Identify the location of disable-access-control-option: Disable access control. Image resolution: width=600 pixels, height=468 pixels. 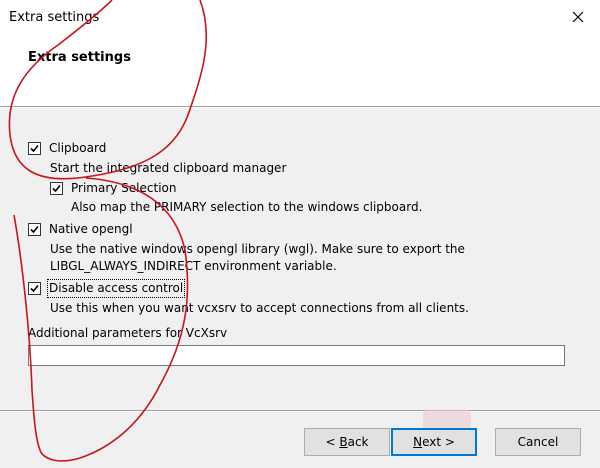
(107, 288).